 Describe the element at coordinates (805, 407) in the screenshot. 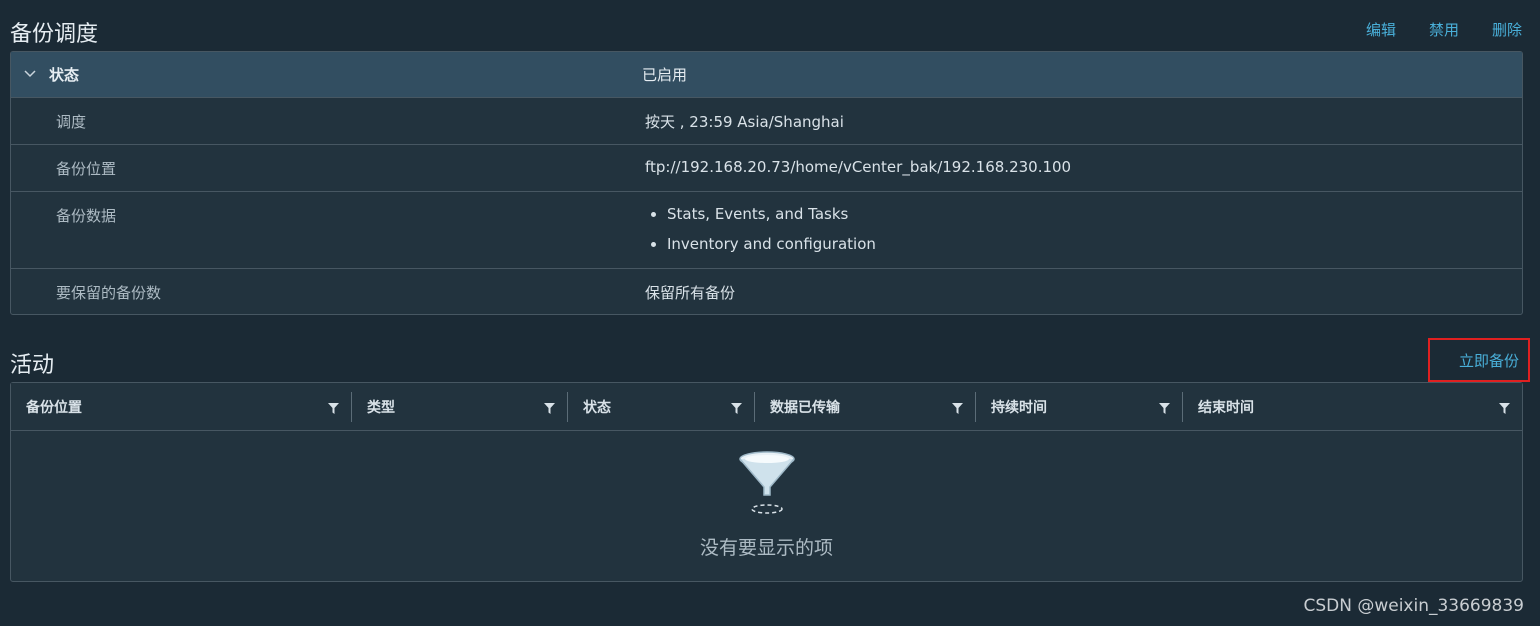

I see `column-label: 数据已传输` at that location.